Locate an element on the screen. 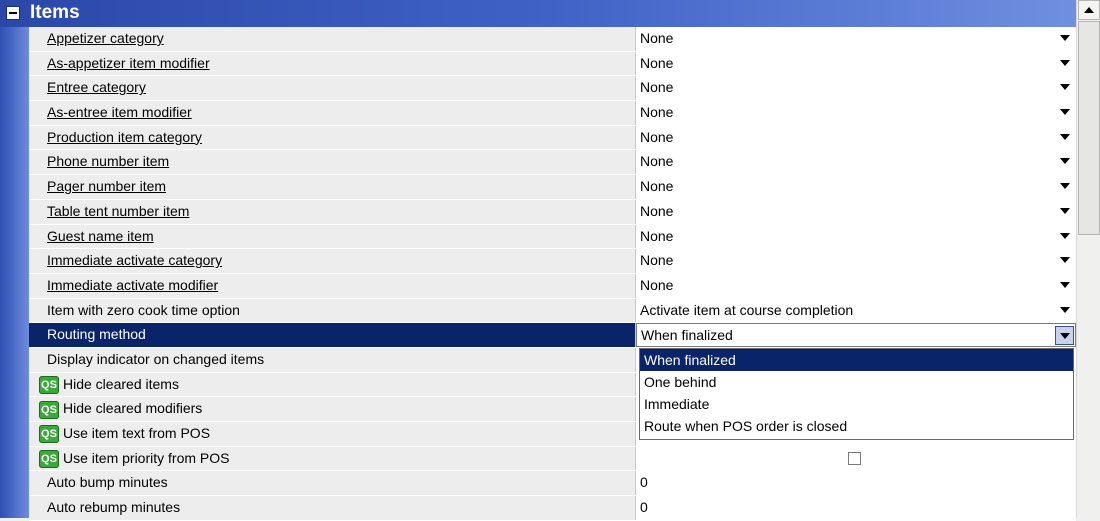 This screenshot has height=521, width=1100. property-label: Immediate activate category is located at coordinates (134, 260).